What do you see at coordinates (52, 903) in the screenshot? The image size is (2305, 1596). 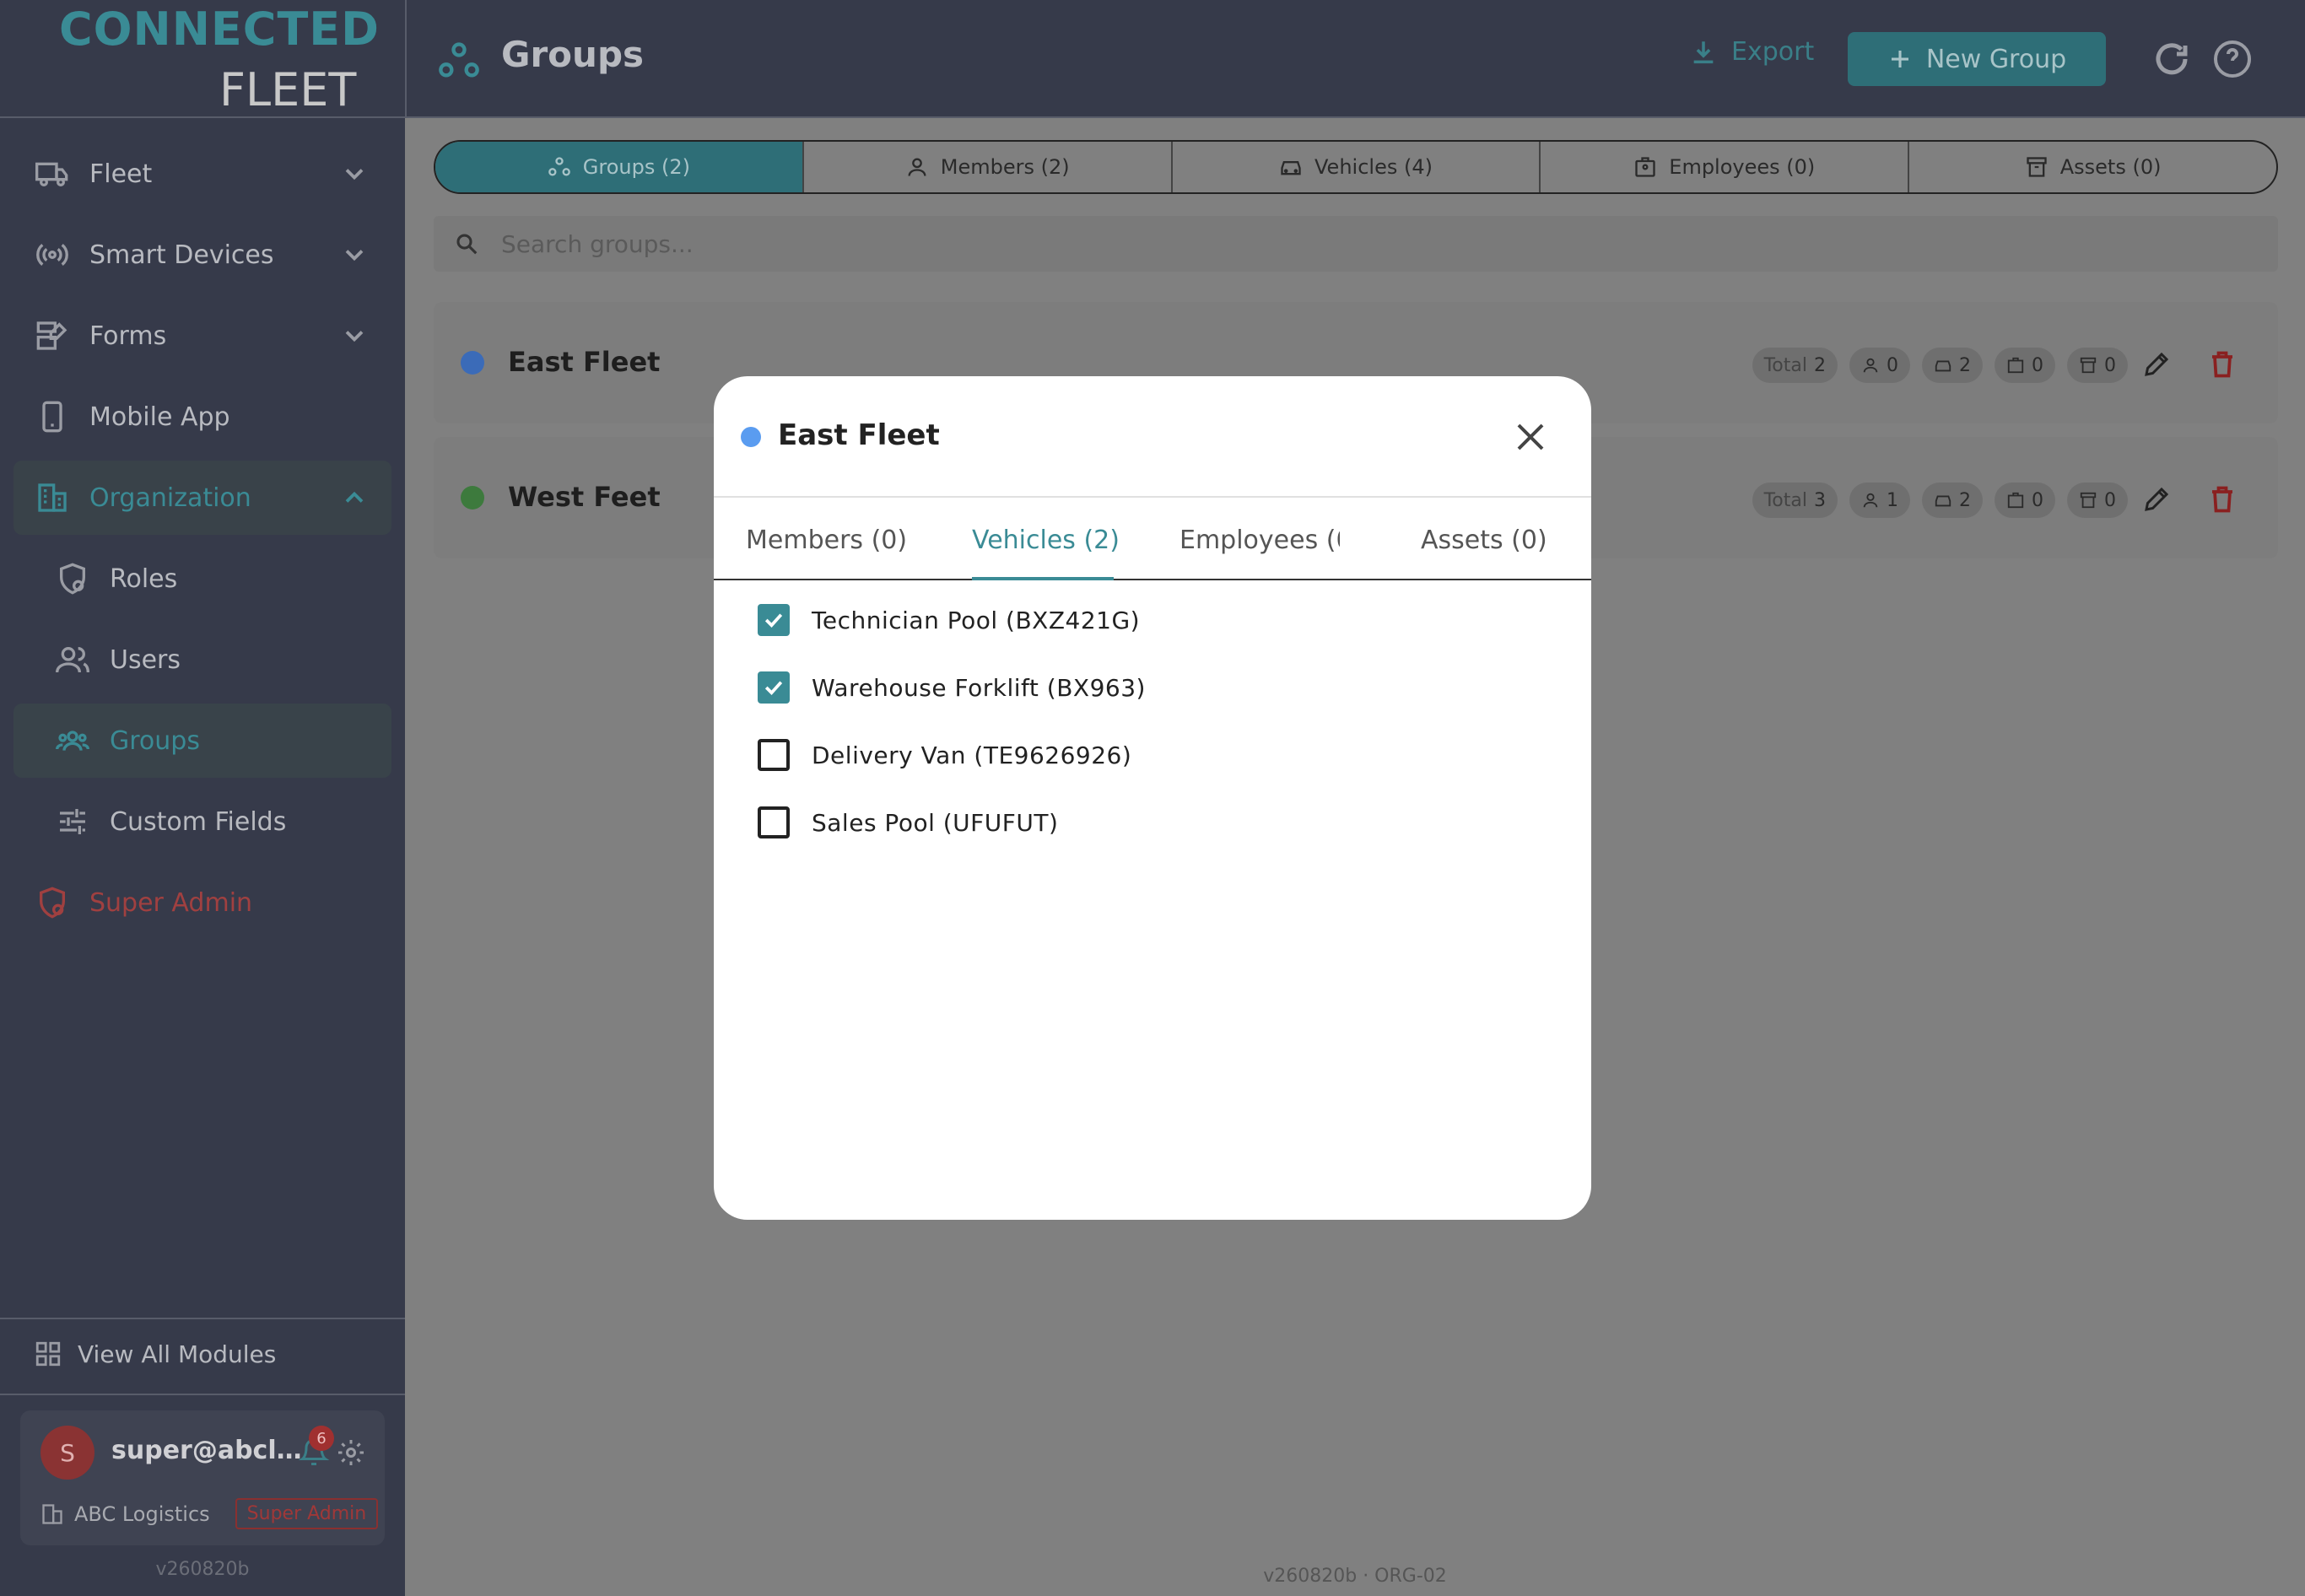 I see `admin-shield-icon` at bounding box center [52, 903].